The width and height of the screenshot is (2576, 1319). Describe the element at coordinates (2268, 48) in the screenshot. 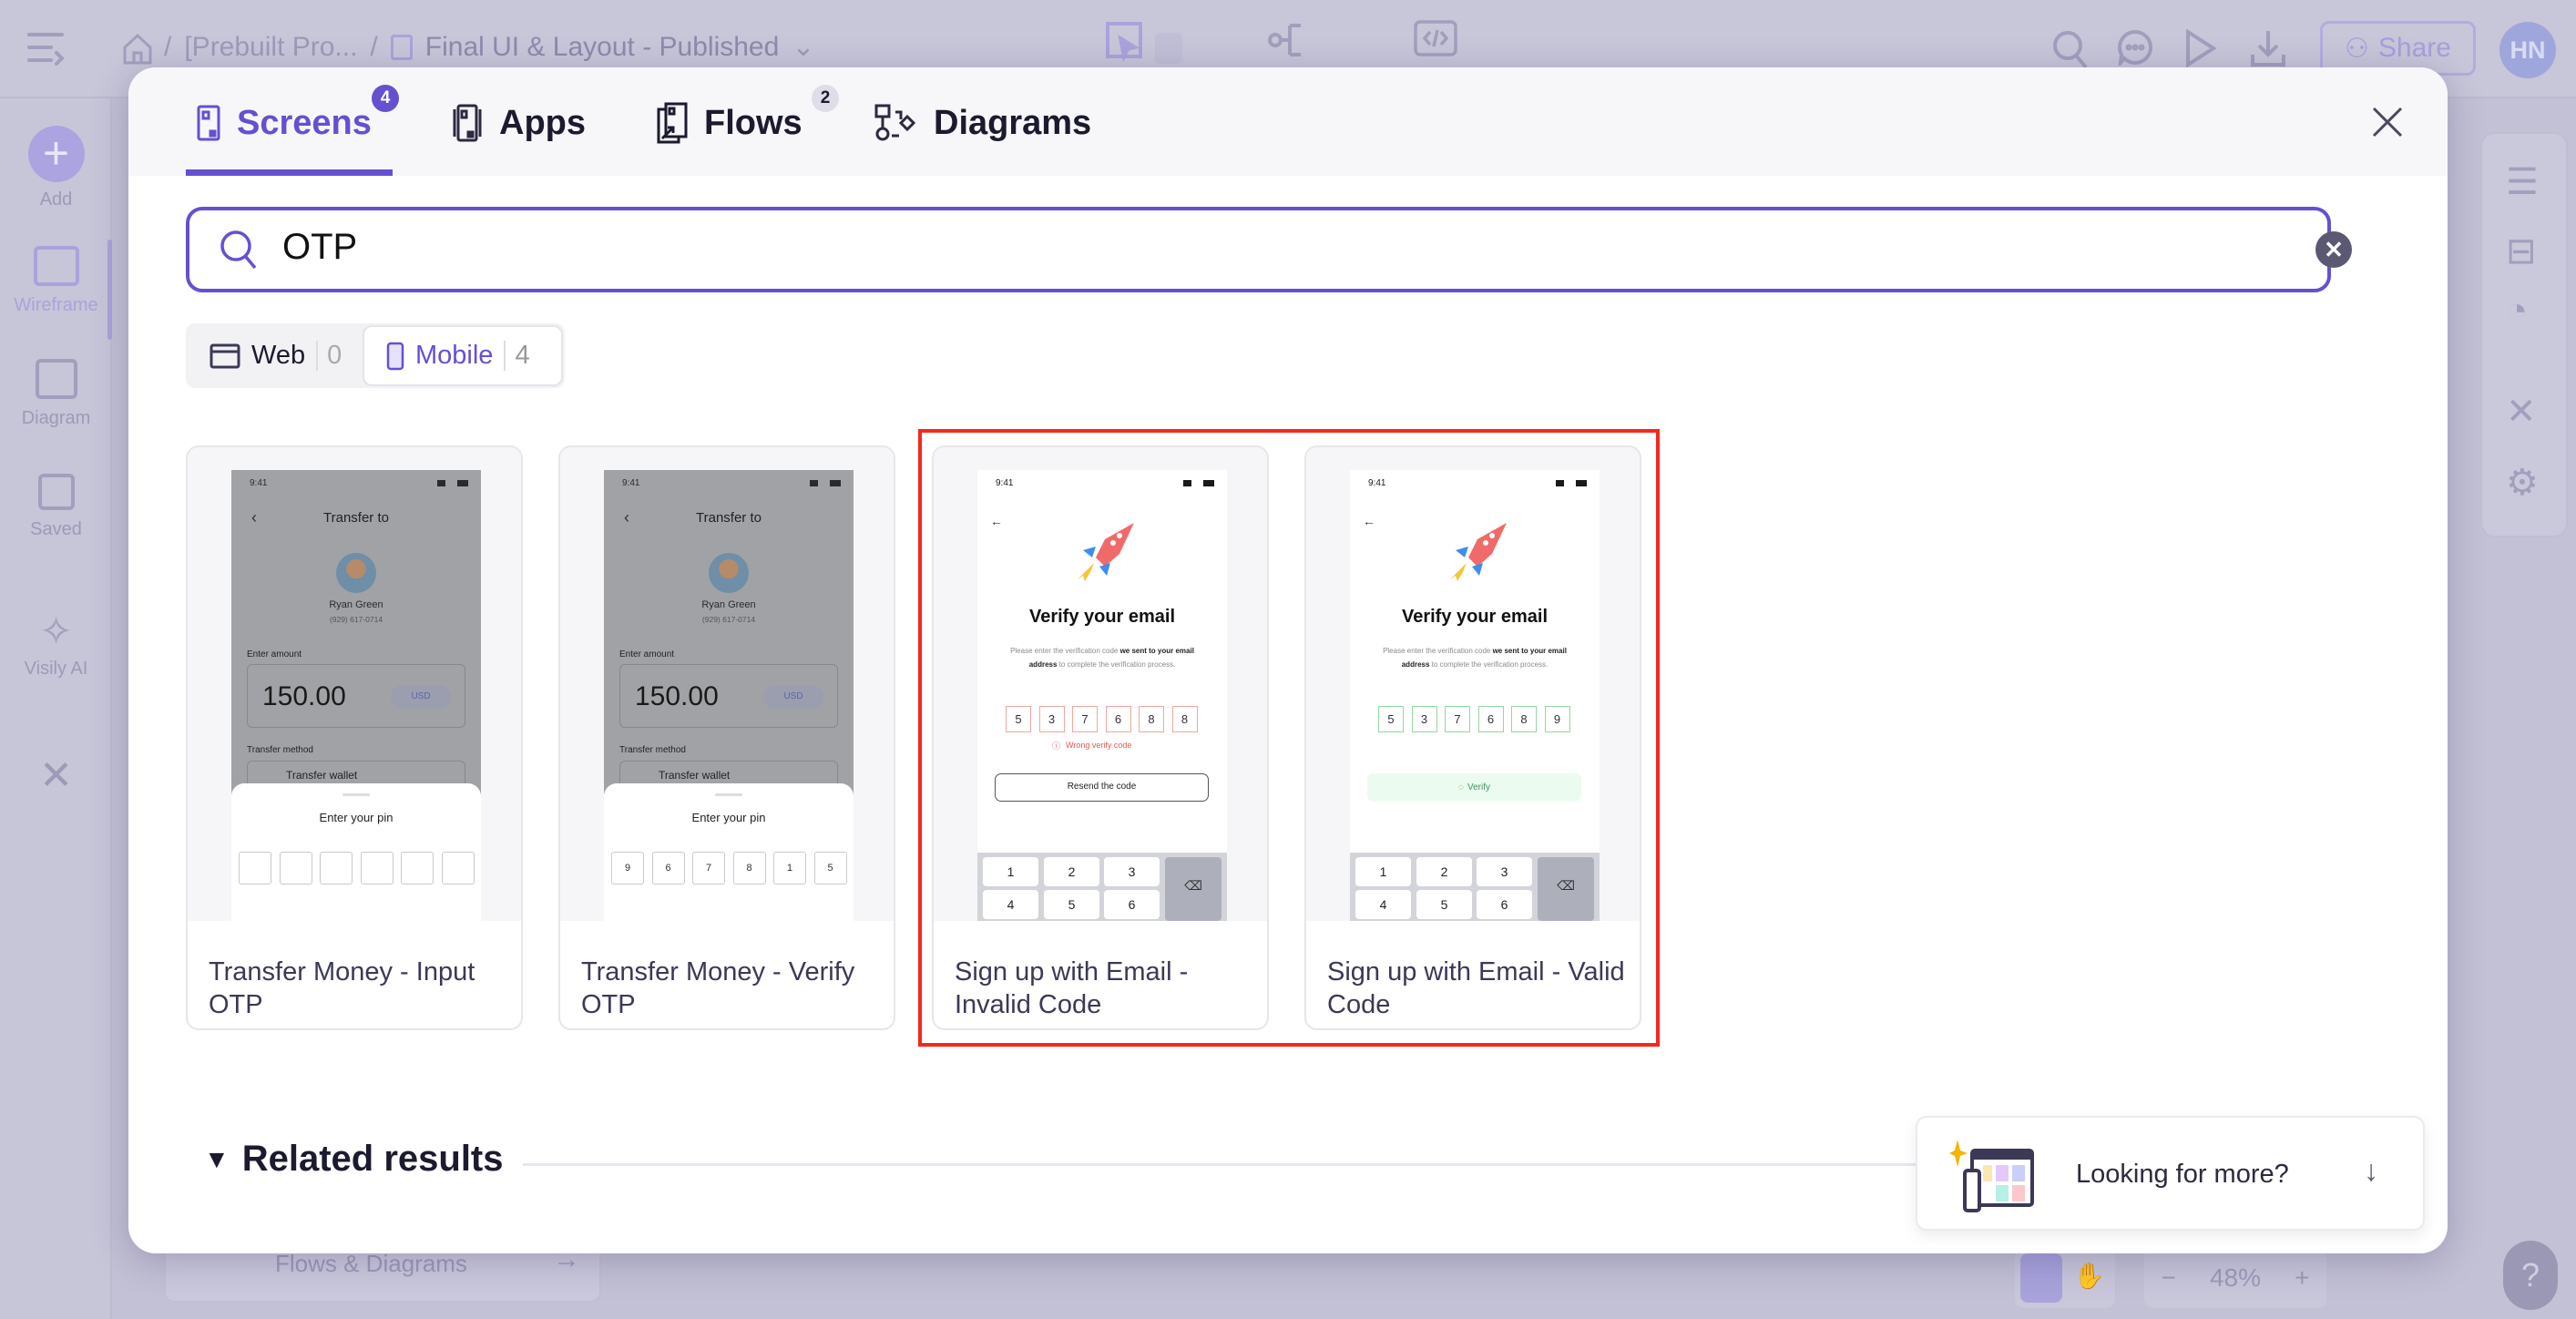

I see `download-icon` at that location.